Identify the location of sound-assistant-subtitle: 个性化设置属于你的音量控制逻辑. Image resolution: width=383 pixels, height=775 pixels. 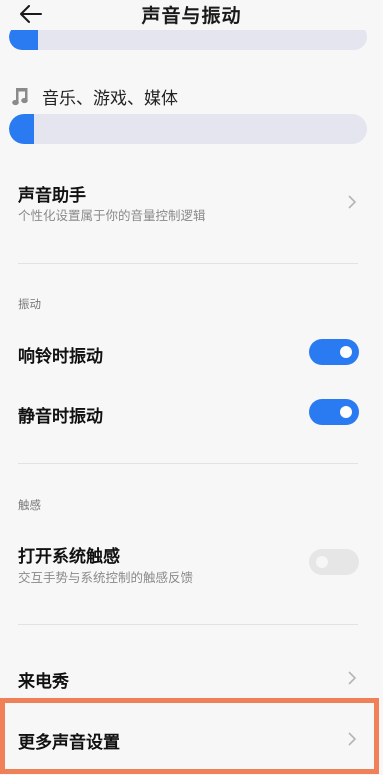
(112, 215).